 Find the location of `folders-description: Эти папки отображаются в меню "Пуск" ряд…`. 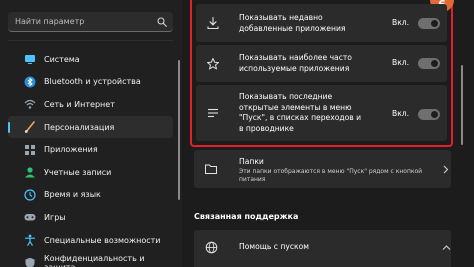

folders-description: Эти папки отображаются в меню "Пуск" ряд… is located at coordinates (331, 175).